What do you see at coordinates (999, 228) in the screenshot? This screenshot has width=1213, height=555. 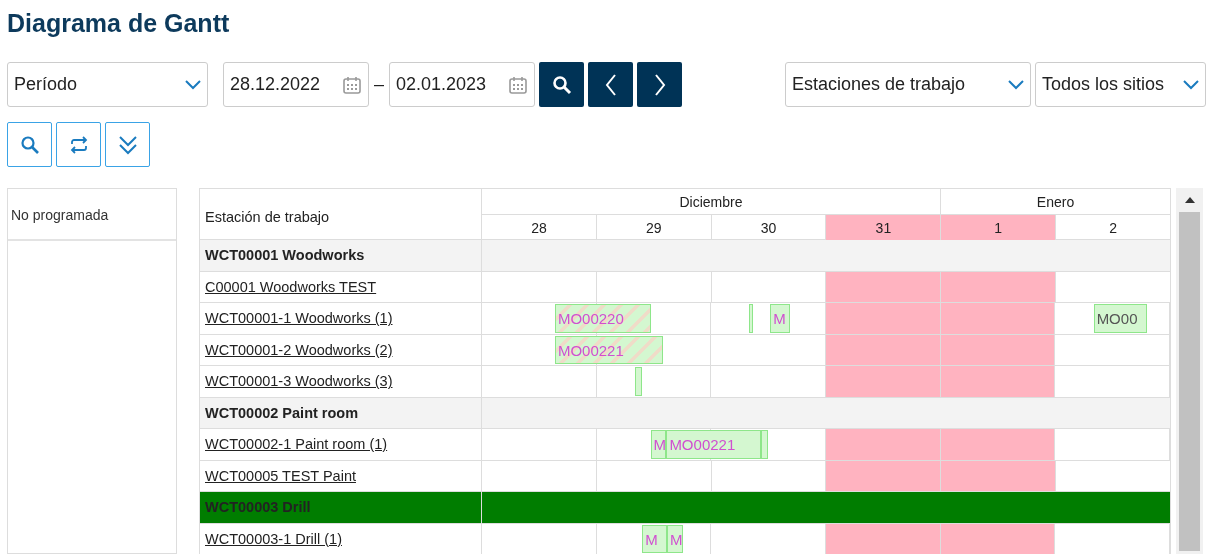 I see `day-header: 1` at bounding box center [999, 228].